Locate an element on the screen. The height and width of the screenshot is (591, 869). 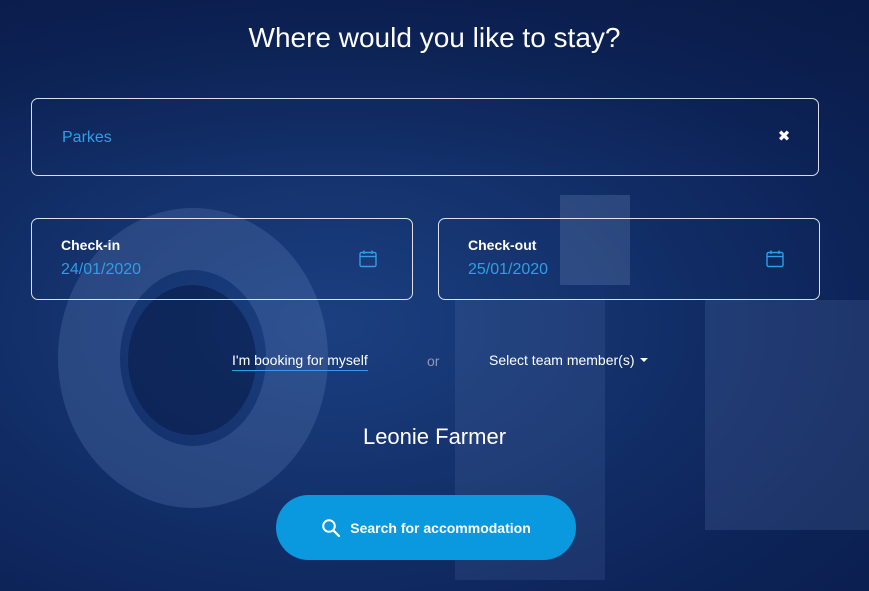
location-input: Parkes ✖ is located at coordinates (425, 137).